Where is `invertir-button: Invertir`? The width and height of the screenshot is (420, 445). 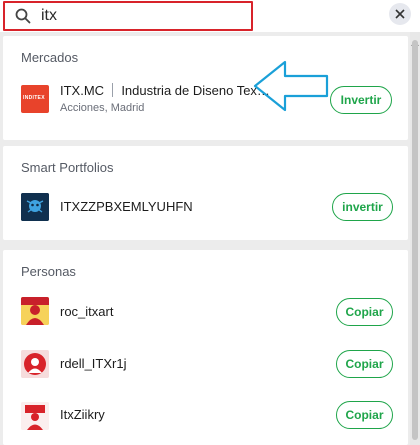 invertir-button: Invertir is located at coordinates (361, 100).